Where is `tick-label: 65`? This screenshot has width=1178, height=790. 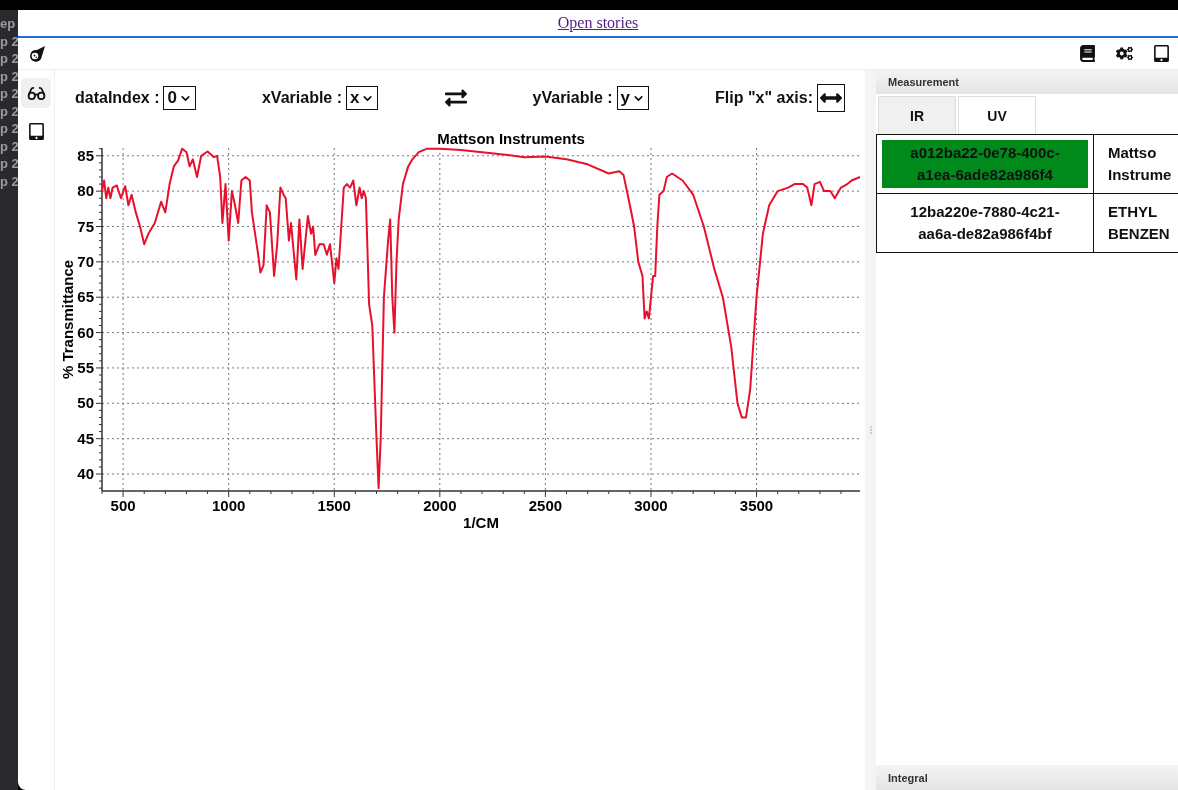 tick-label: 65 is located at coordinates (85, 297).